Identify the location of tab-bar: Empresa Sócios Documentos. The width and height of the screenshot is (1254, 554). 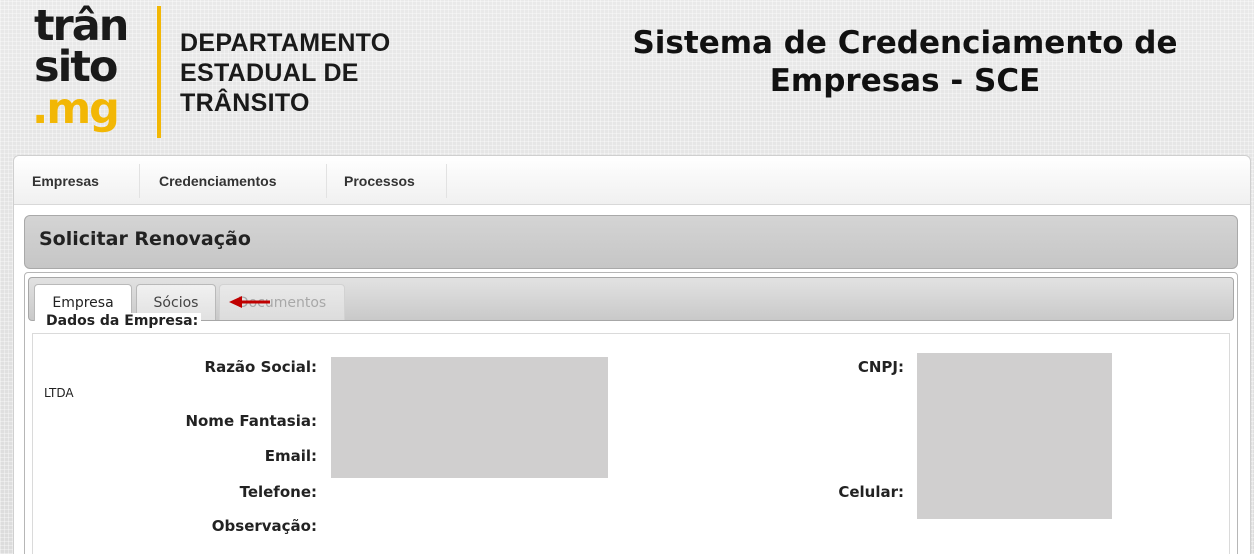
(631, 299).